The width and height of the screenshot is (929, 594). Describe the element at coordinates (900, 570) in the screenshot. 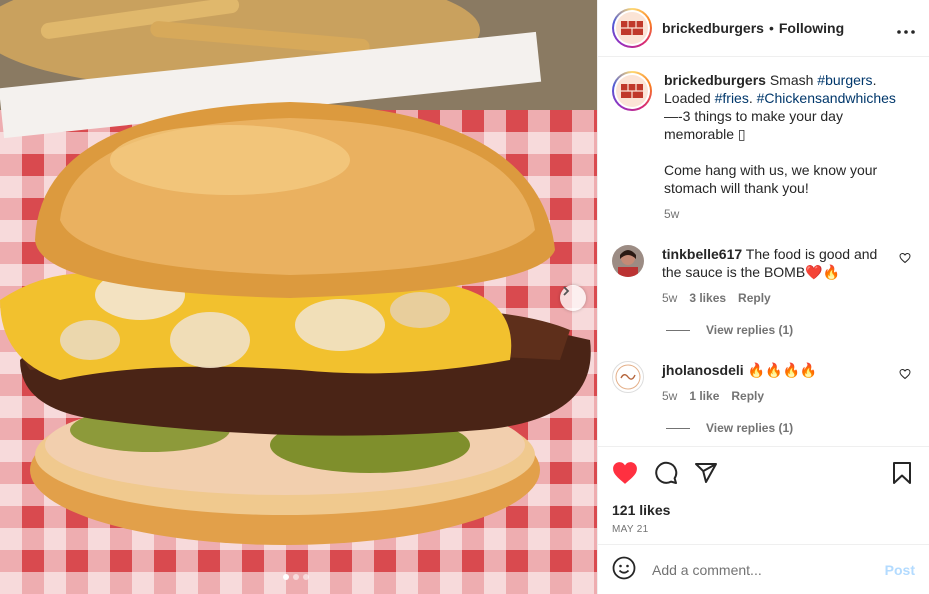

I see `post-comment-button: Post` at that location.